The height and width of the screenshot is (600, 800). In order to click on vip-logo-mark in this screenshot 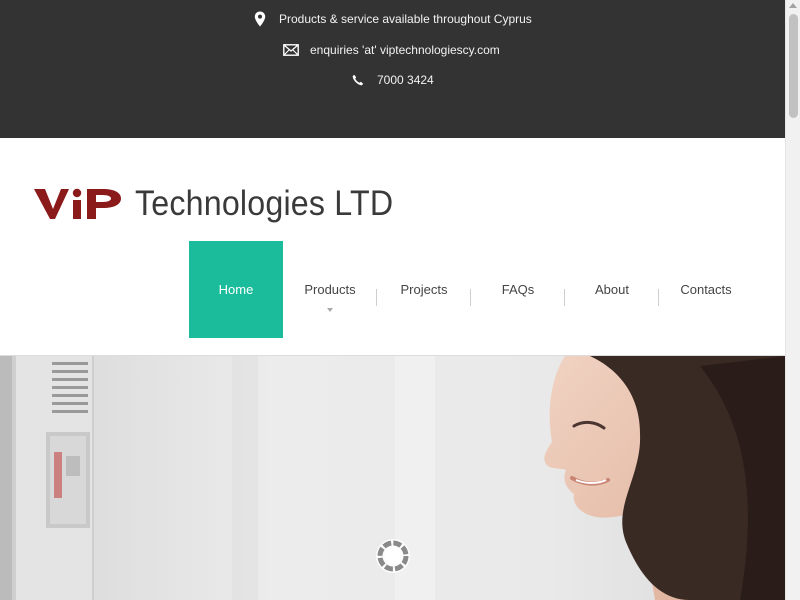, I will do `click(77, 203)`.